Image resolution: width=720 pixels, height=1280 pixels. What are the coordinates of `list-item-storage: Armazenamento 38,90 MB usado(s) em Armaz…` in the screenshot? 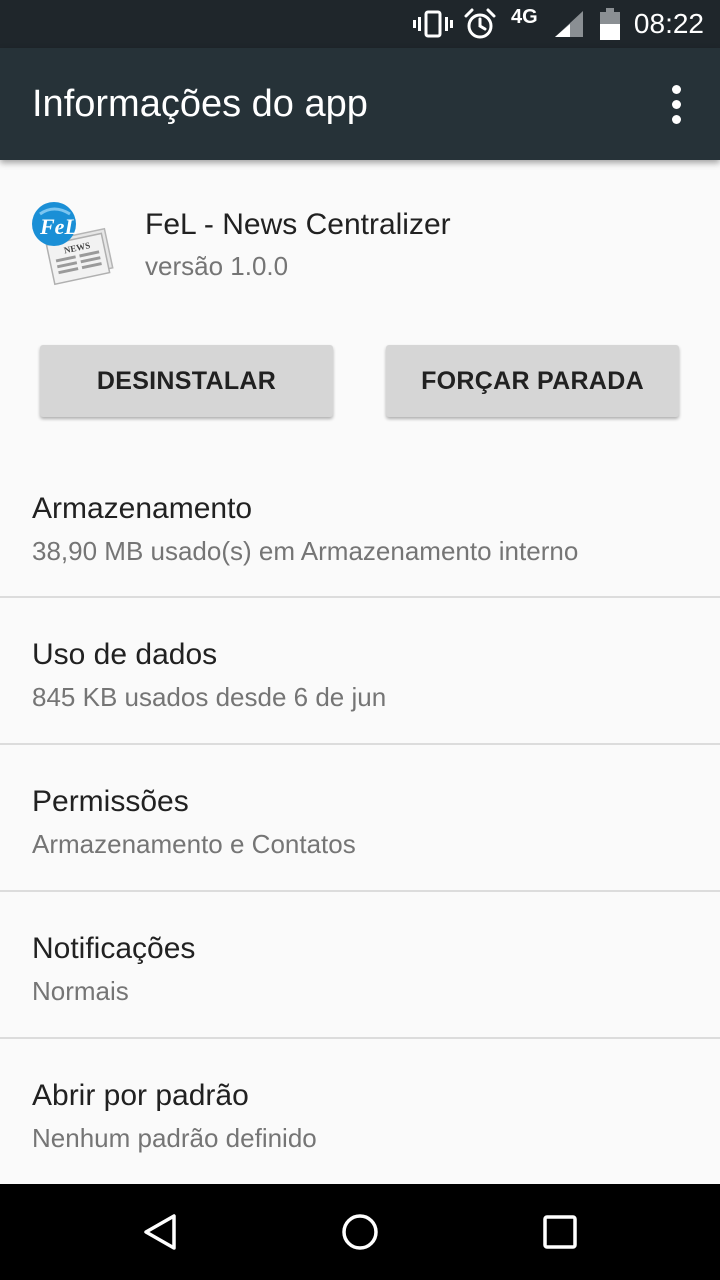 It's located at (360, 525).